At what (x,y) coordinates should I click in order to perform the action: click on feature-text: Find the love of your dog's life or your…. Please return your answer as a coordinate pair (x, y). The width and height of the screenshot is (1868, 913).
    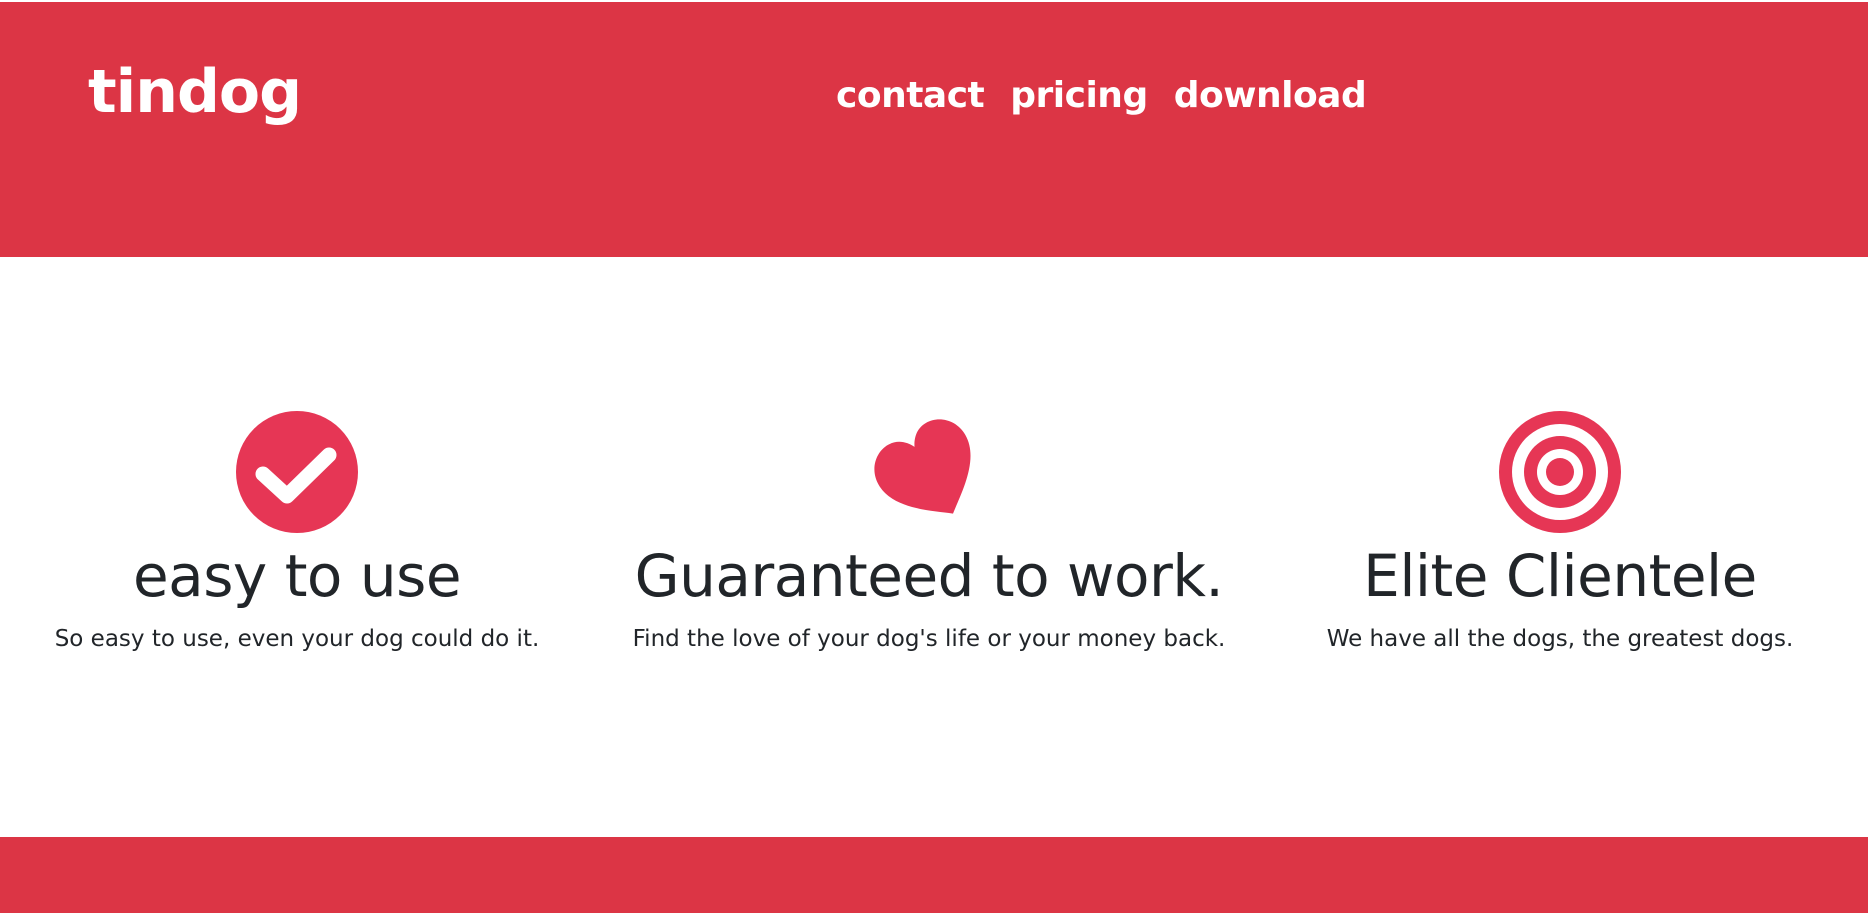
    Looking at the image, I should click on (929, 639).